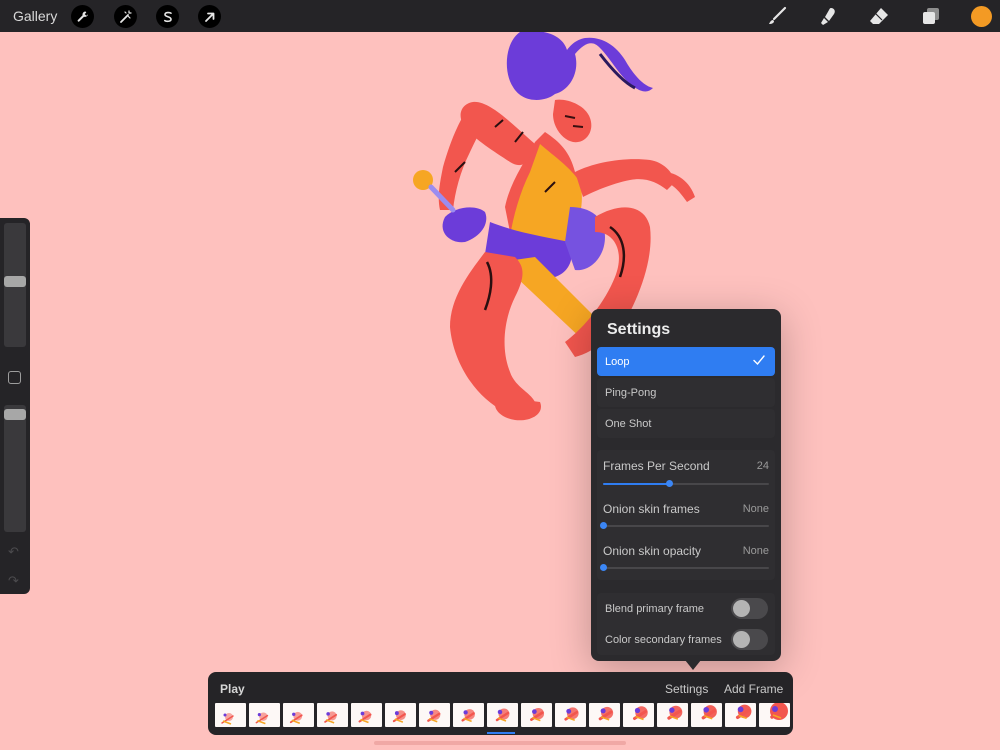 The image size is (1000, 750). What do you see at coordinates (603, 567) in the screenshot?
I see `onion-opacity-slider-thumb` at bounding box center [603, 567].